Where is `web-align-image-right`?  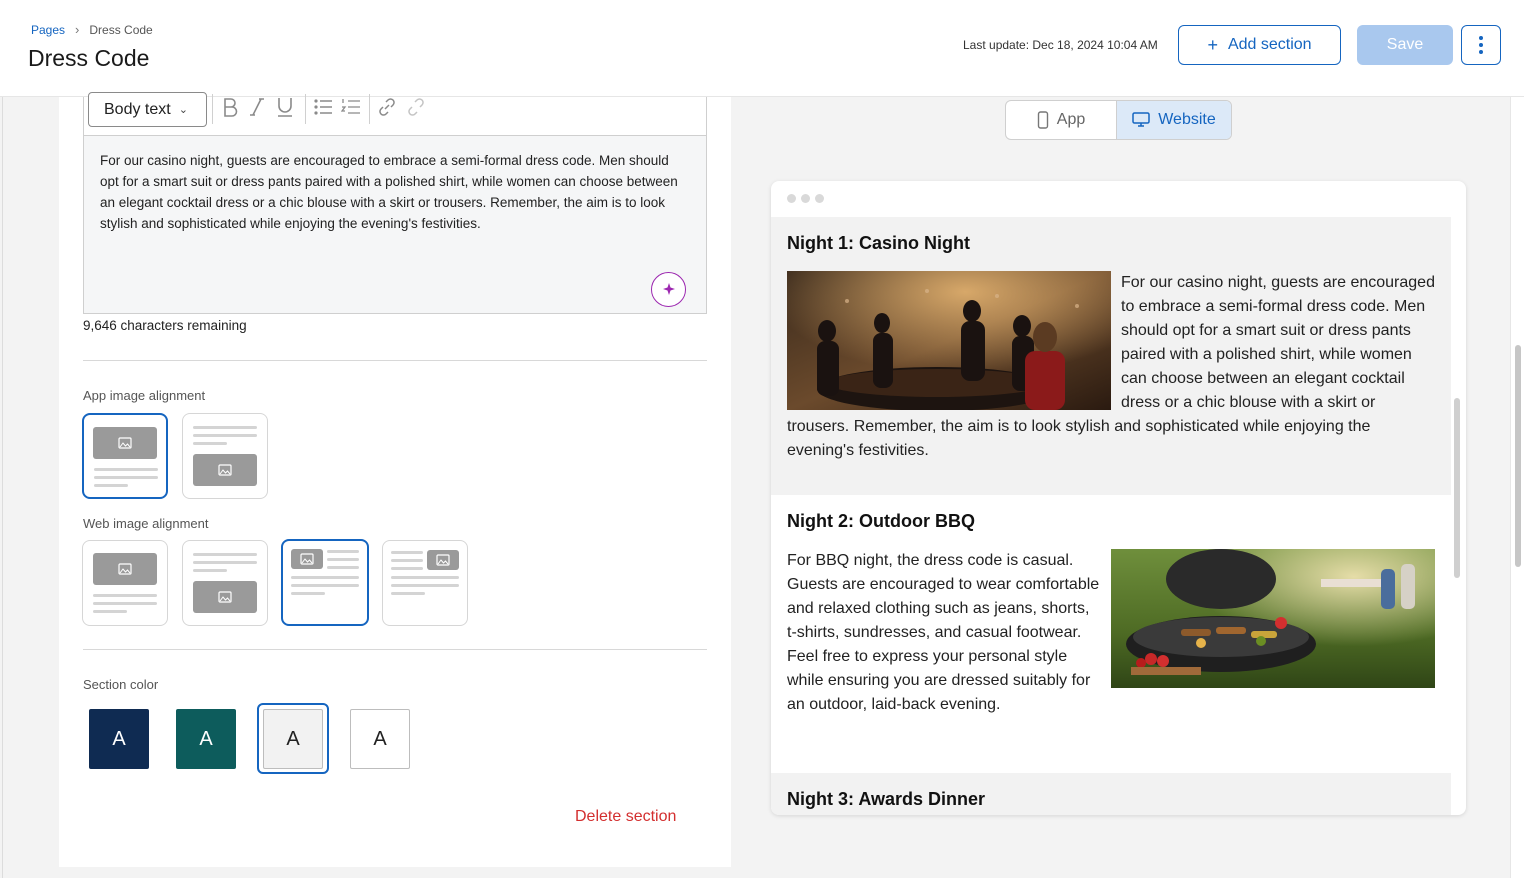
web-align-image-right is located at coordinates (425, 583).